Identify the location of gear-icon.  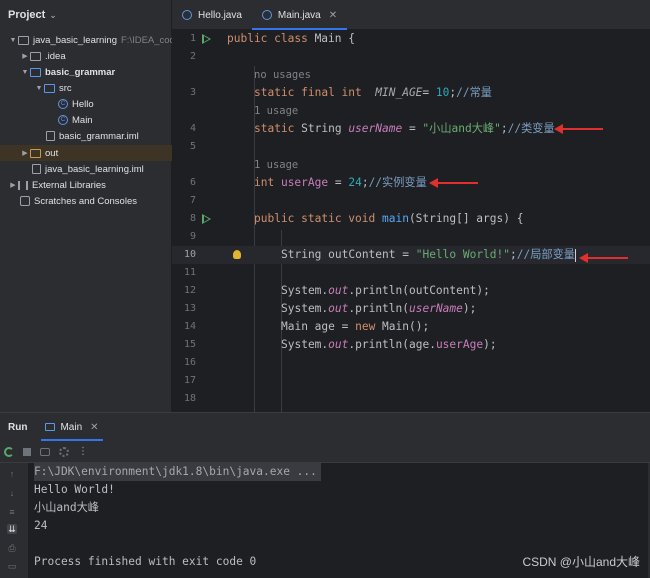
(64, 451).